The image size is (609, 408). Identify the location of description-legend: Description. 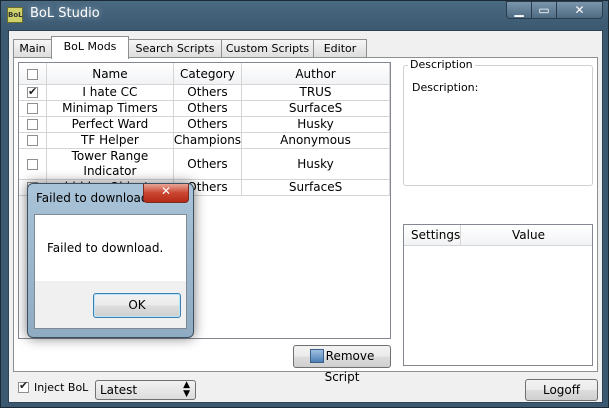
(441, 64).